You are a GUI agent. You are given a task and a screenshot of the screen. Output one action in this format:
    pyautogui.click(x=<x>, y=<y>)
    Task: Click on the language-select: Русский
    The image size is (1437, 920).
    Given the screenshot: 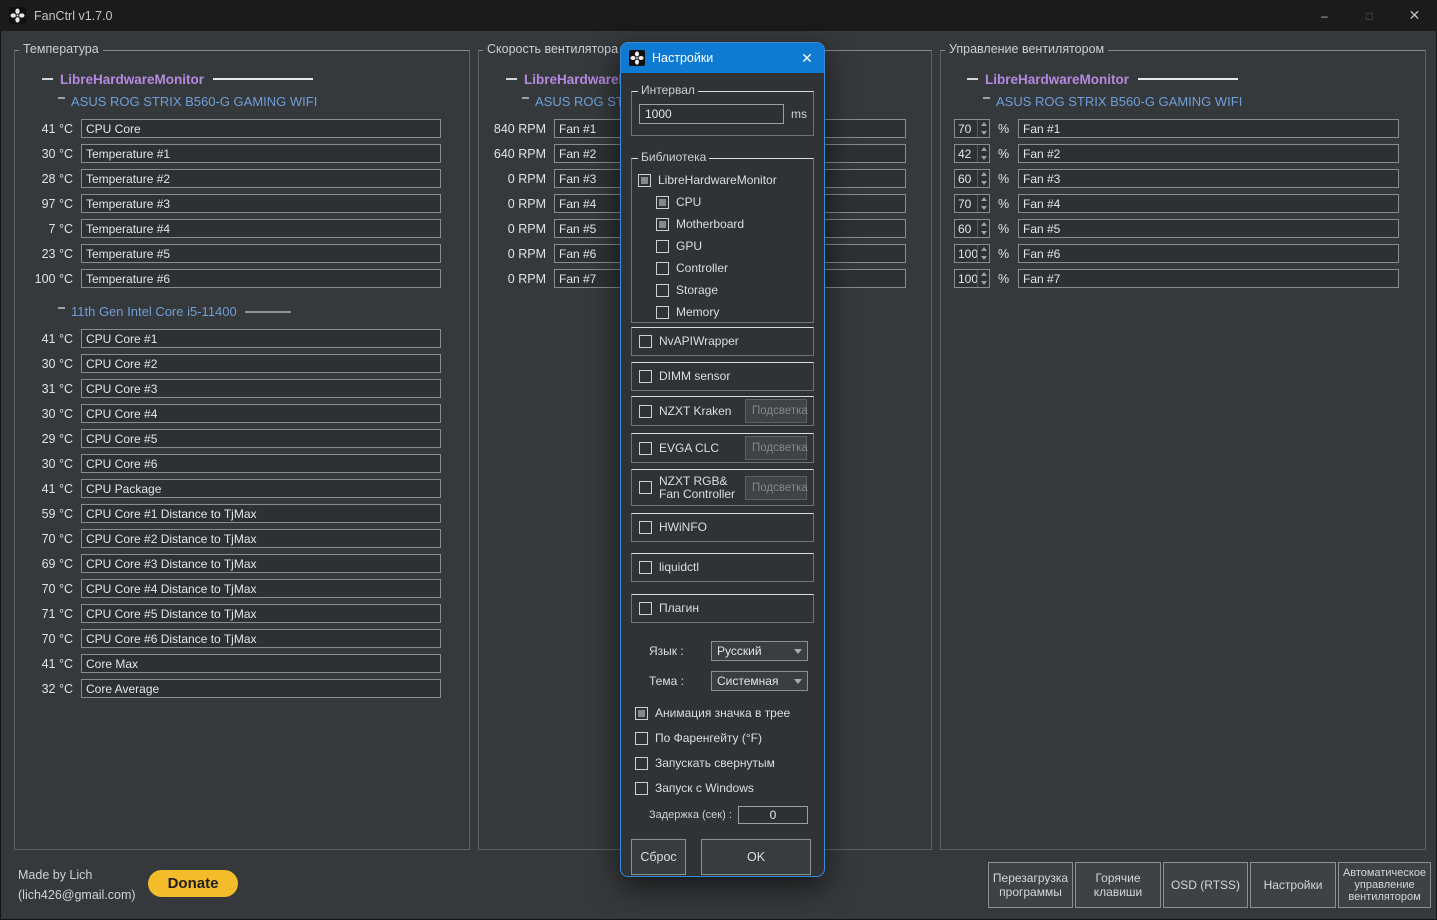 What is the action you would take?
    pyautogui.click(x=759, y=651)
    